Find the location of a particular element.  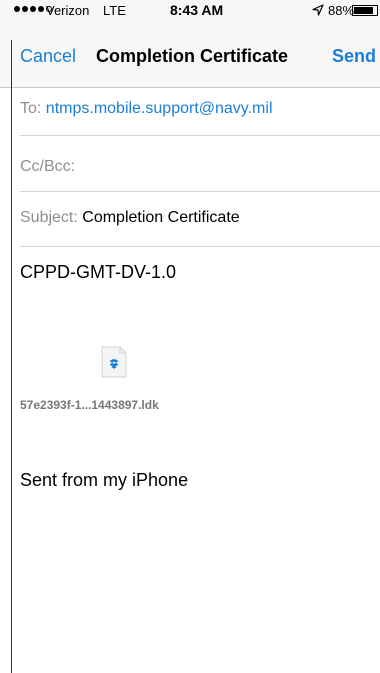

battery-icon is located at coordinates (365, 10).